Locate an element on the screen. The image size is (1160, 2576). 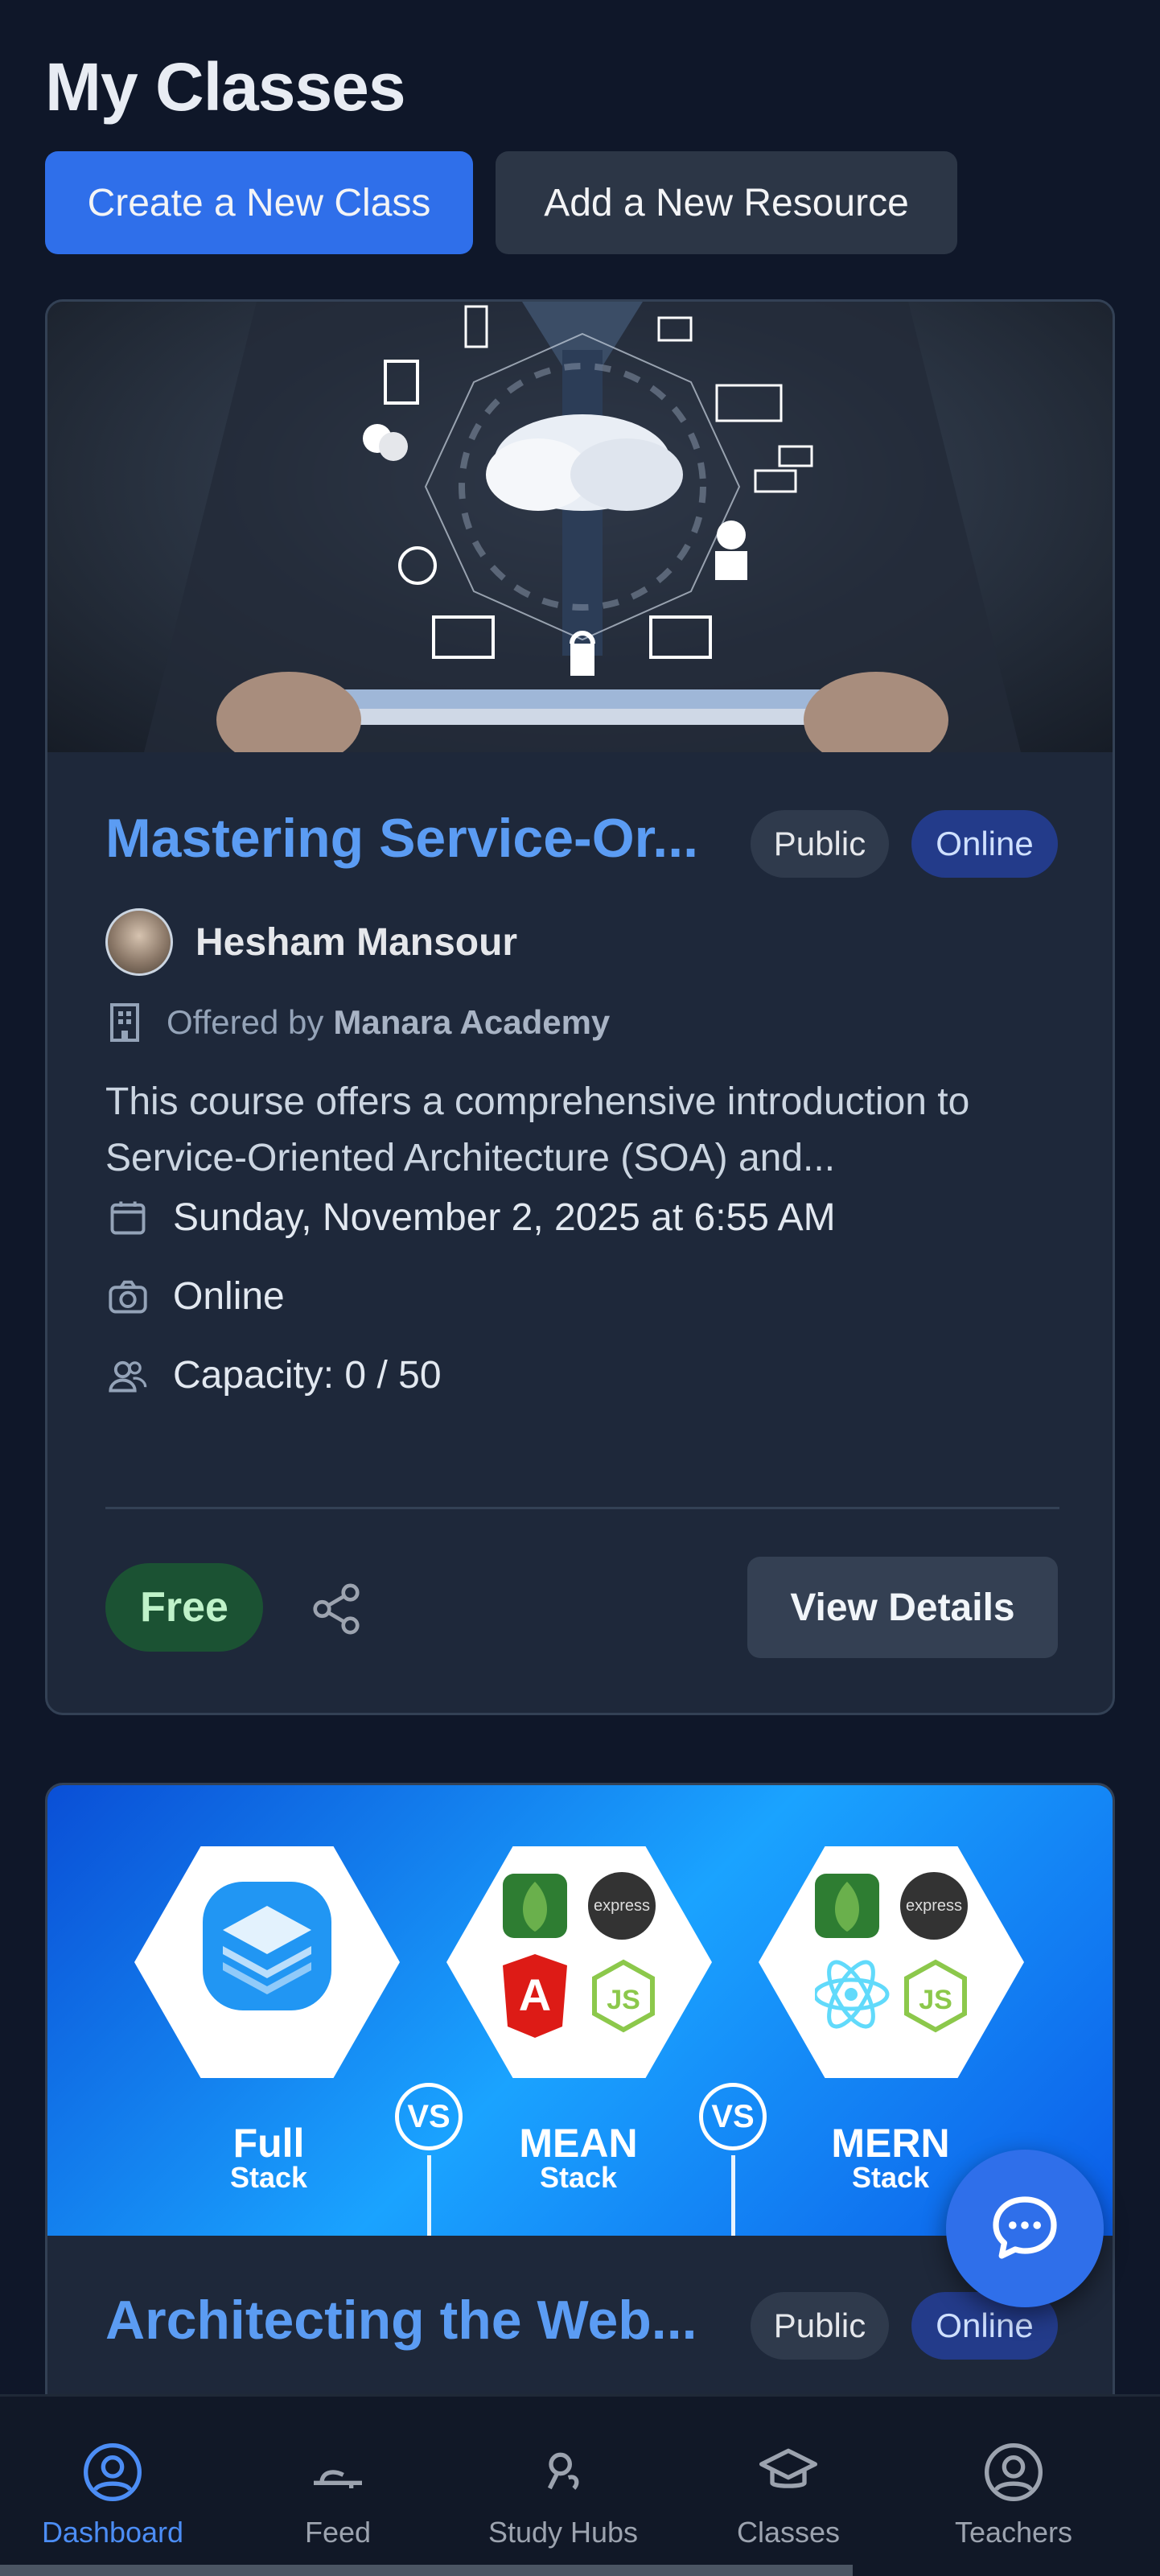
mean-logos-icon: express A JS is located at coordinates (579, 1955).